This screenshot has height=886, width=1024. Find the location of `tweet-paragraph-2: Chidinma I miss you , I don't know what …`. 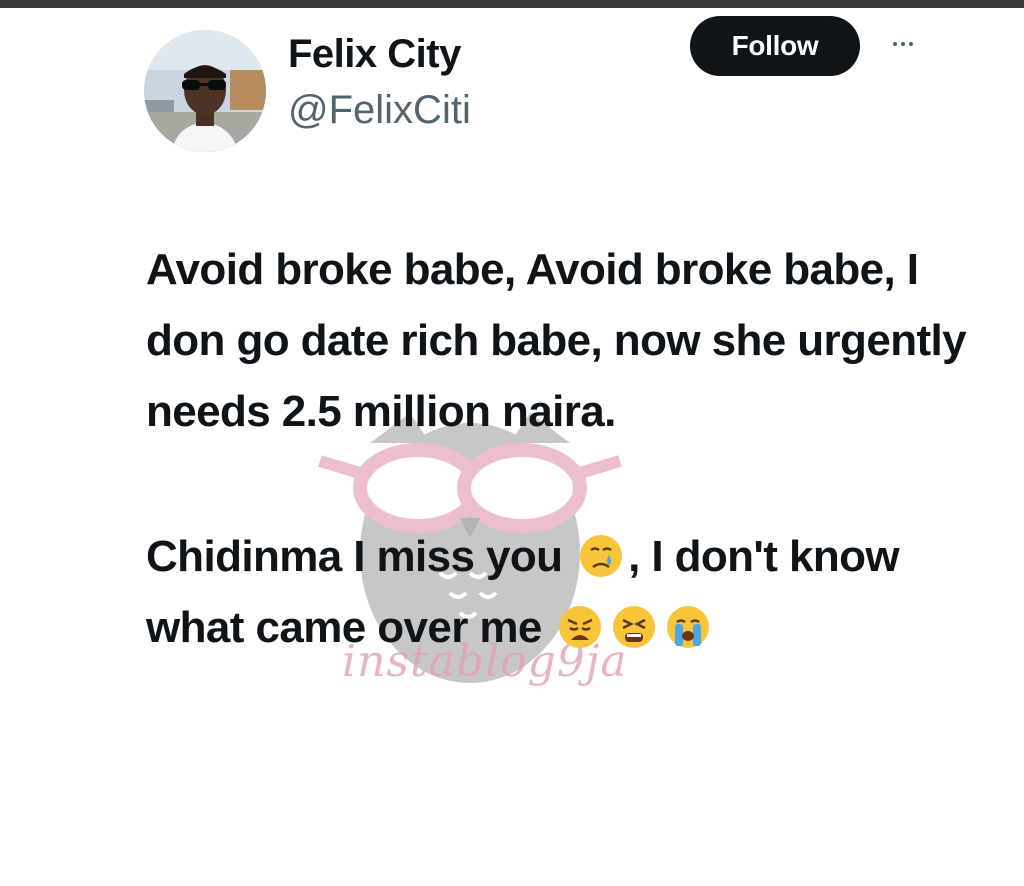

tweet-paragraph-2: Chidinma I miss you , I don't know what … is located at coordinates (556, 592).